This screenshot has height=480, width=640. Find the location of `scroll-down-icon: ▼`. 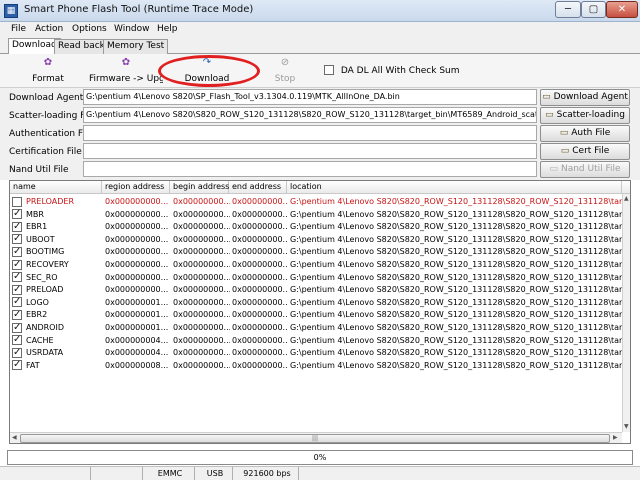

scroll-down-icon: ▼ is located at coordinates (626, 426).